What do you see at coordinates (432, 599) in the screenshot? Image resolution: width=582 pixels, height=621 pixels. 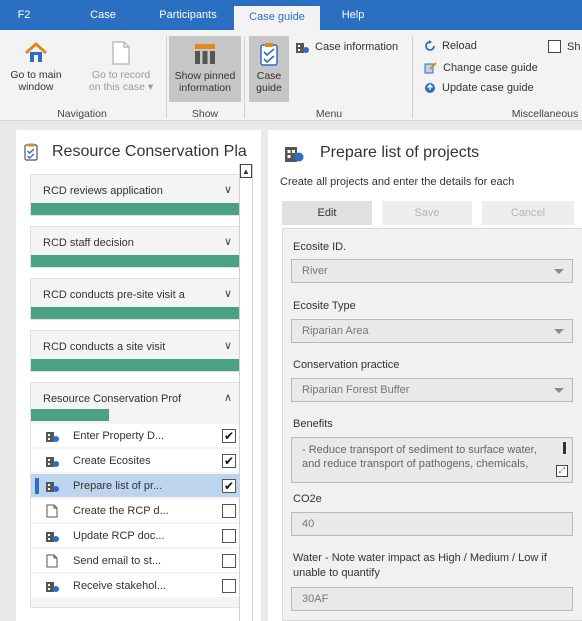 I see `water-input: 30AF` at bounding box center [432, 599].